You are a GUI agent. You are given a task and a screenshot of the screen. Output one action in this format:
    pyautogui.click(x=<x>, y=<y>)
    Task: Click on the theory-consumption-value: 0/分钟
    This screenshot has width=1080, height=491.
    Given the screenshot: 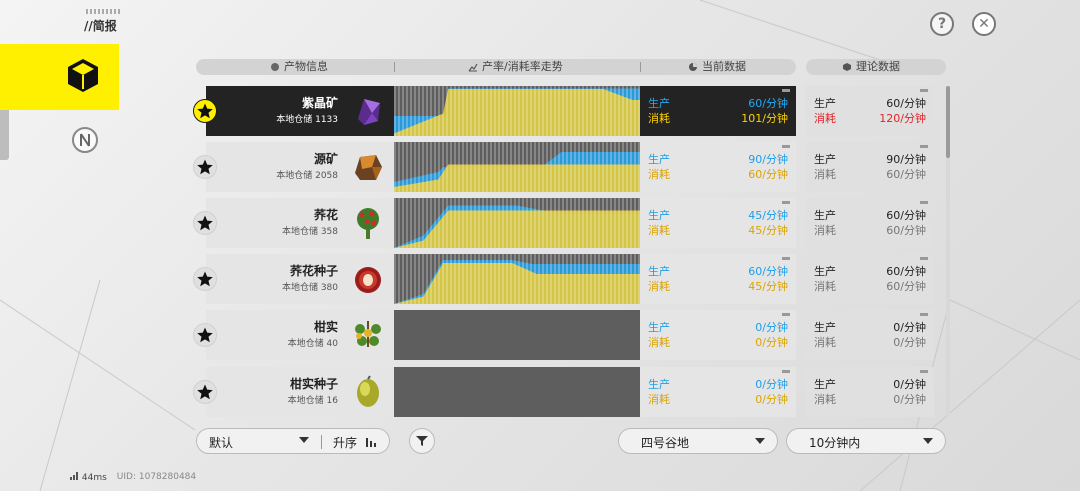 What is the action you would take?
    pyautogui.click(x=909, y=342)
    